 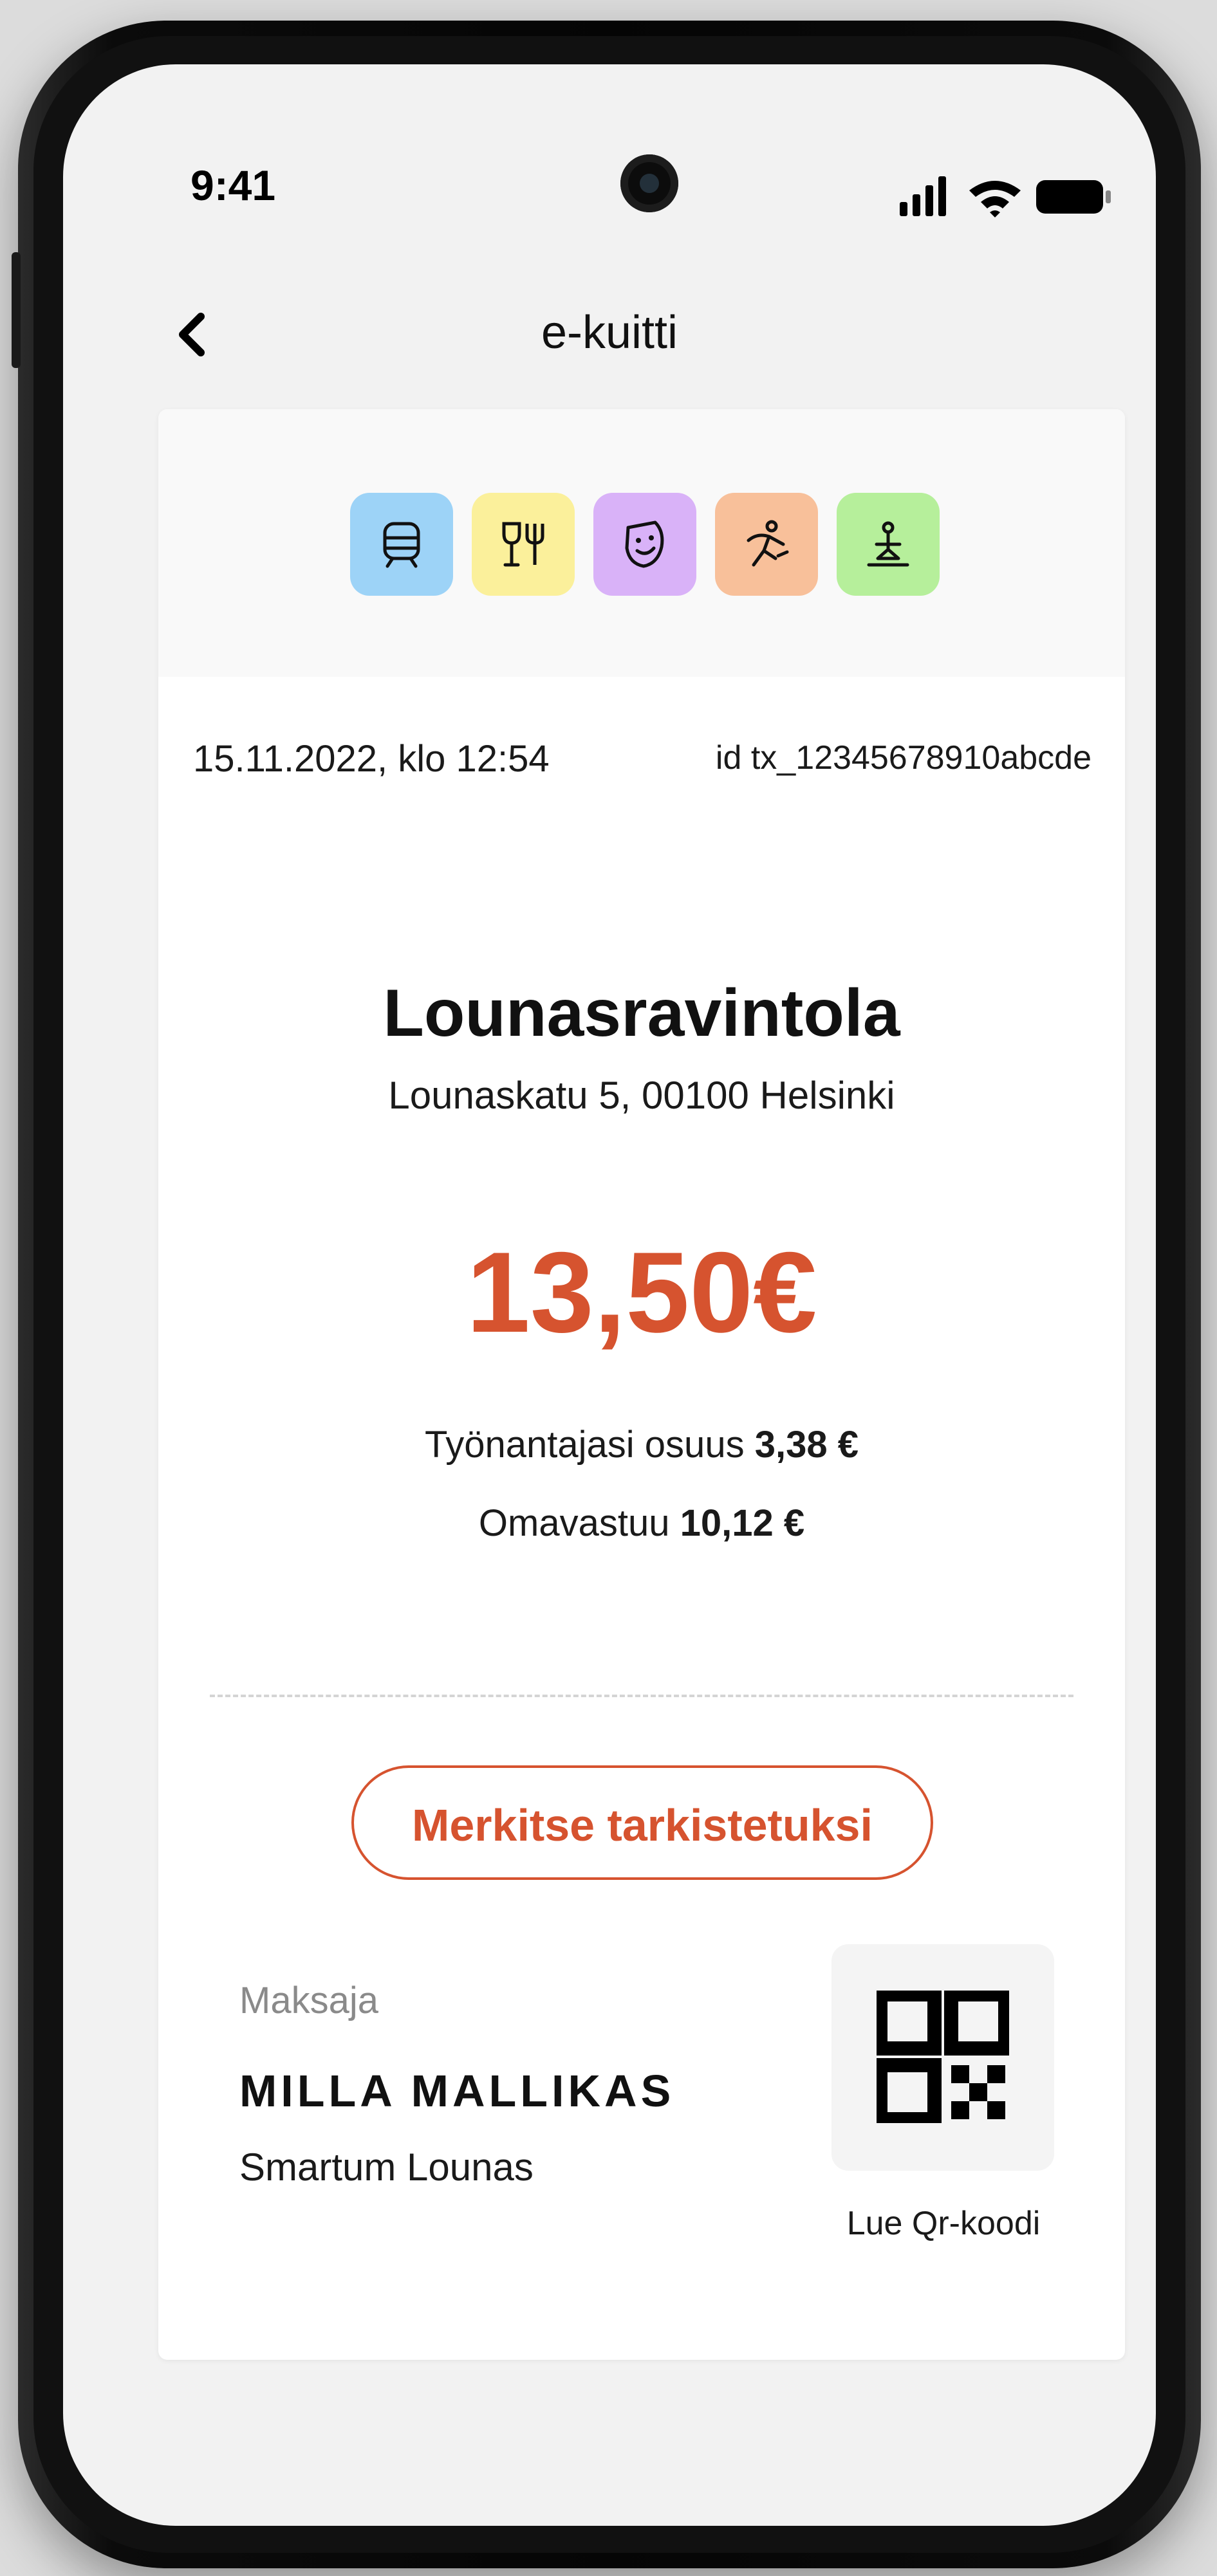 I want to click on category-food, so click(x=523, y=544).